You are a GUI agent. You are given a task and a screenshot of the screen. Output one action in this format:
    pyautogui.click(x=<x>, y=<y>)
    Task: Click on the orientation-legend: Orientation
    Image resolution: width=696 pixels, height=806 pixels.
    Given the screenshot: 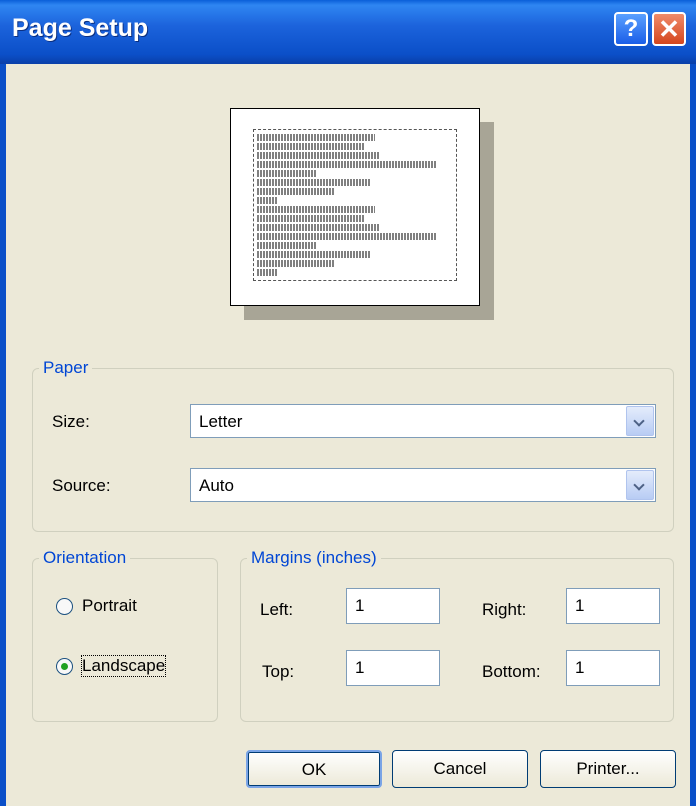 What is the action you would take?
    pyautogui.click(x=85, y=557)
    